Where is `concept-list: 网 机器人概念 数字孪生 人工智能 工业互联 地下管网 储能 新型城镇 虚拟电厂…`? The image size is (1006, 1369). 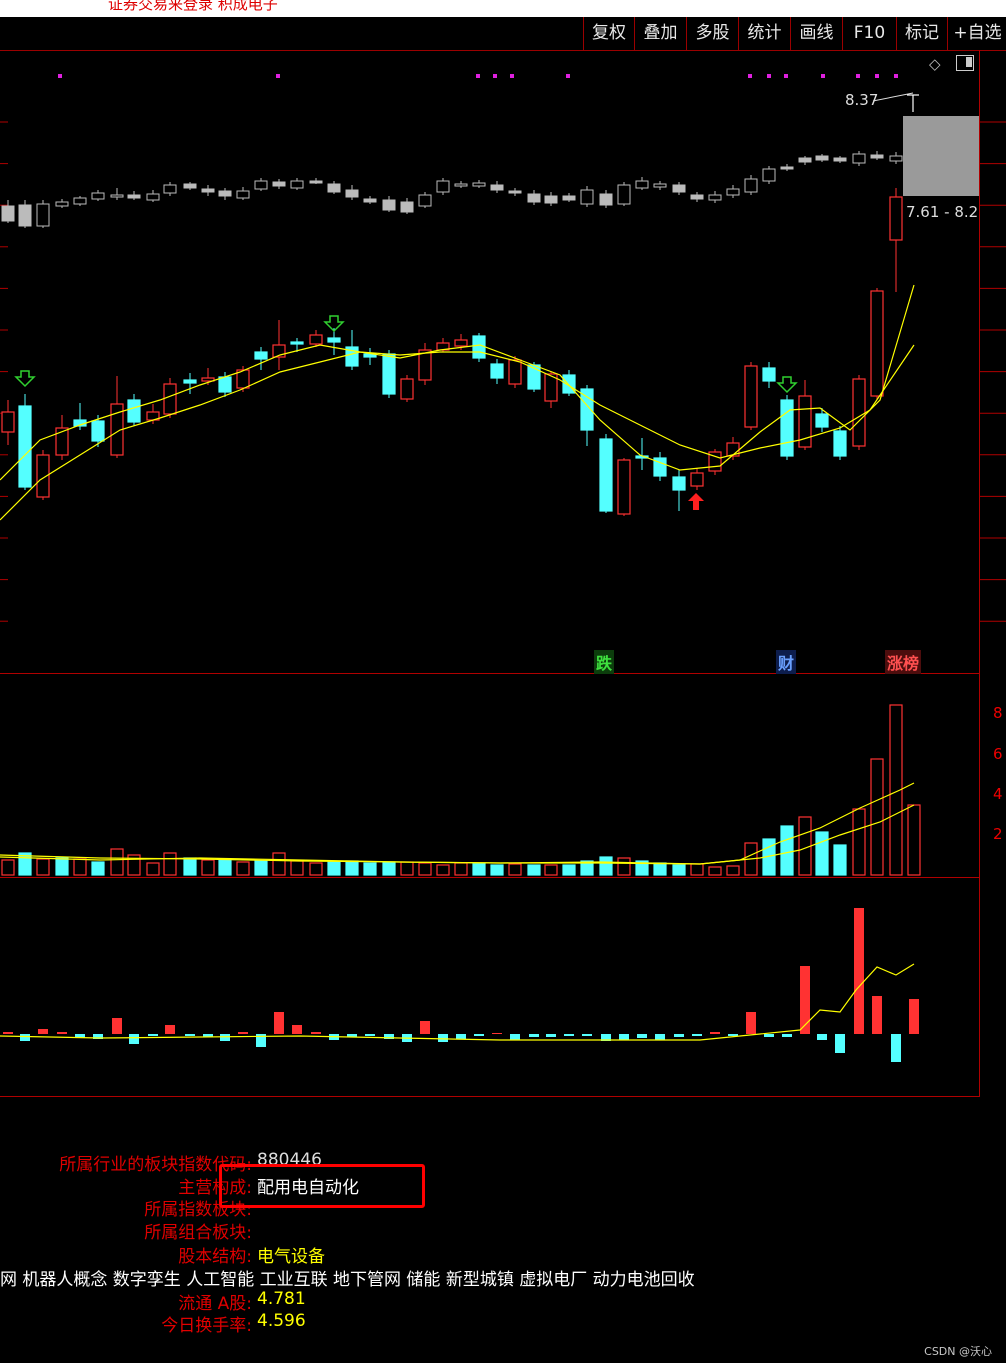
concept-list: 网 机器人概念 数字孪生 人工智能 工业互联 地下管网 储能 新型城镇 虚拟电厂… is located at coordinates (347, 1280).